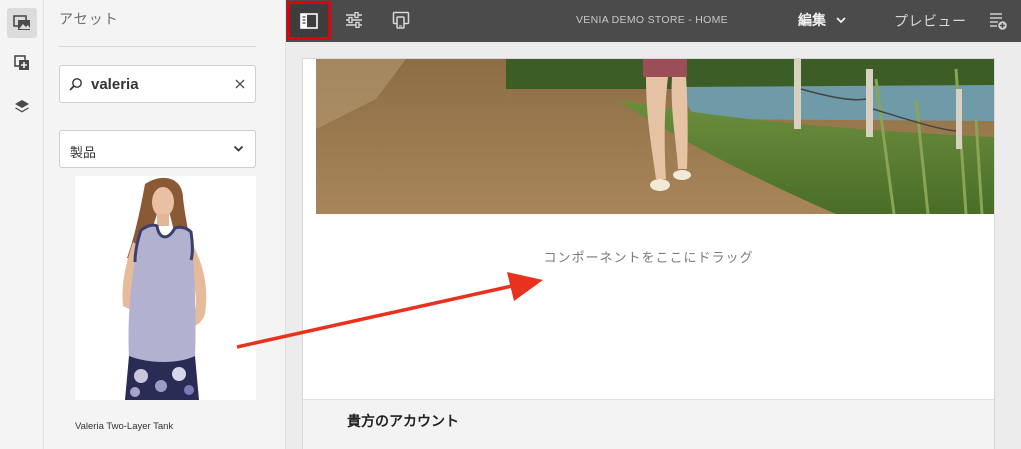  I want to click on emulator-button, so click(401, 20).